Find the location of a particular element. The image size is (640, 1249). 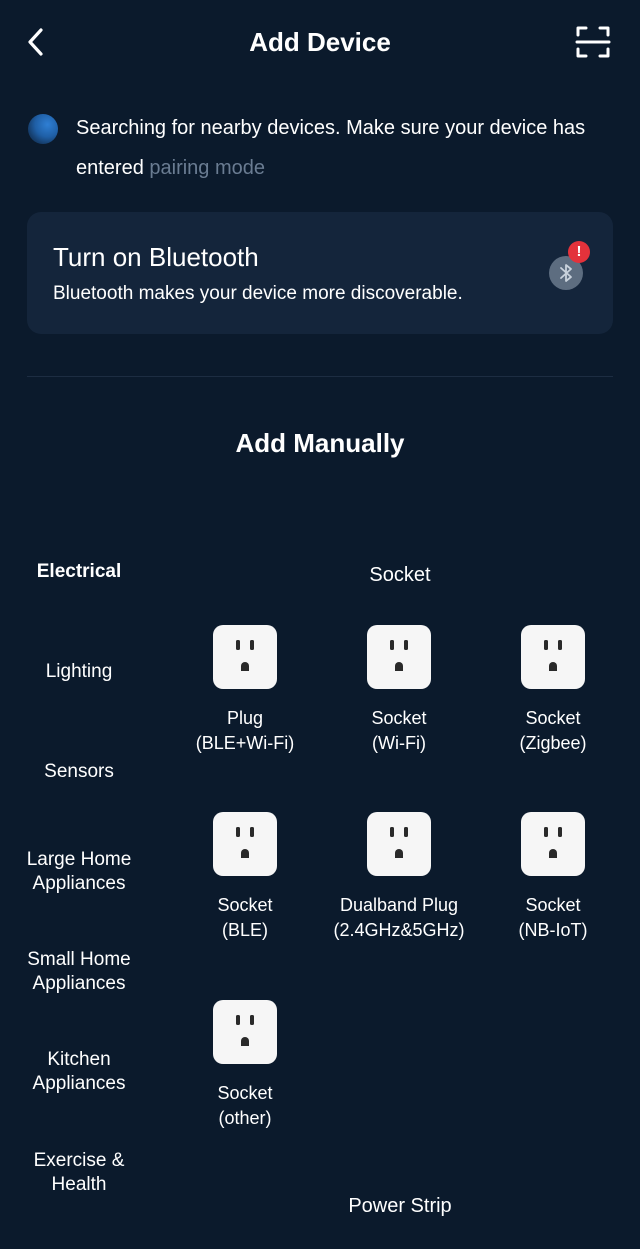

device-label: Socket (BLE) is located at coordinates (245, 917).